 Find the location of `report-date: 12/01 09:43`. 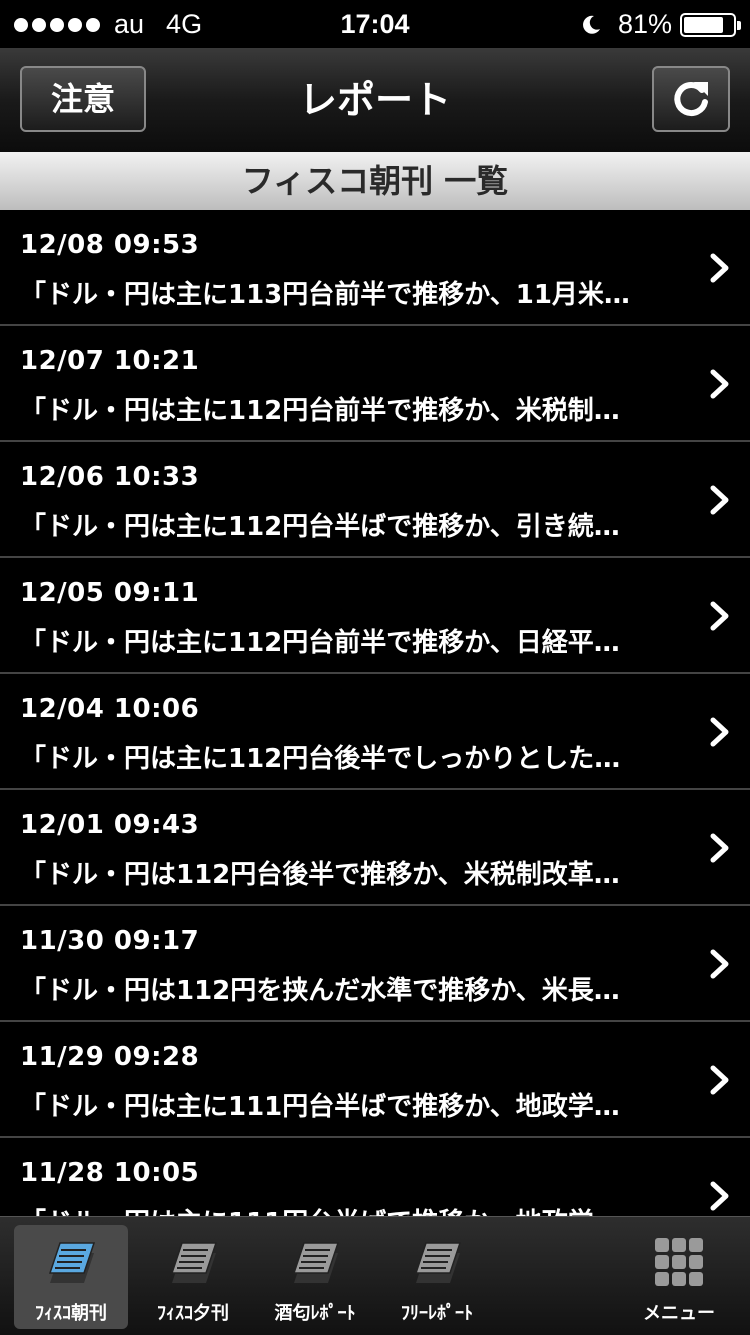

report-date: 12/01 09:43 is located at coordinates (110, 825).